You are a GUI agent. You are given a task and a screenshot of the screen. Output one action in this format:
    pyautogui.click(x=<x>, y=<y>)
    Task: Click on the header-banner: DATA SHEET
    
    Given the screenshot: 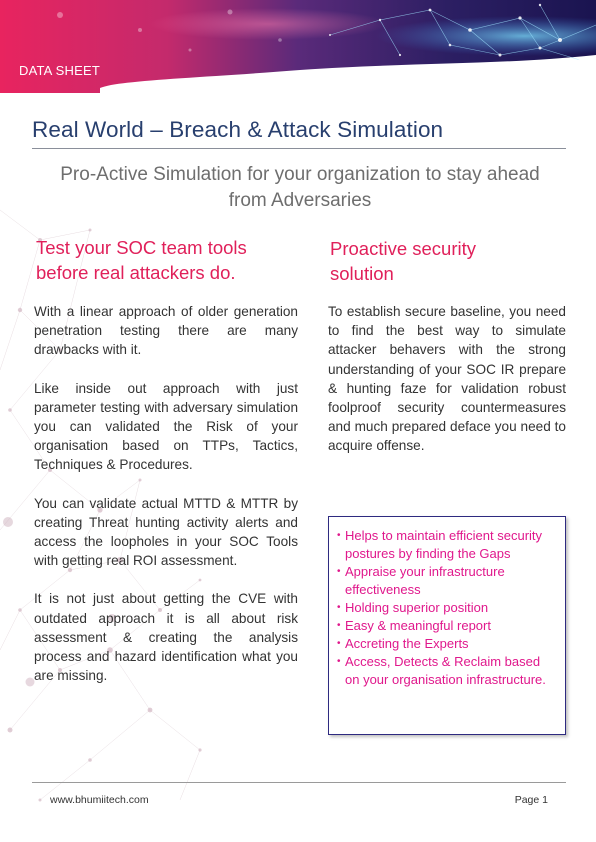 What is the action you would take?
    pyautogui.click(x=298, y=55)
    